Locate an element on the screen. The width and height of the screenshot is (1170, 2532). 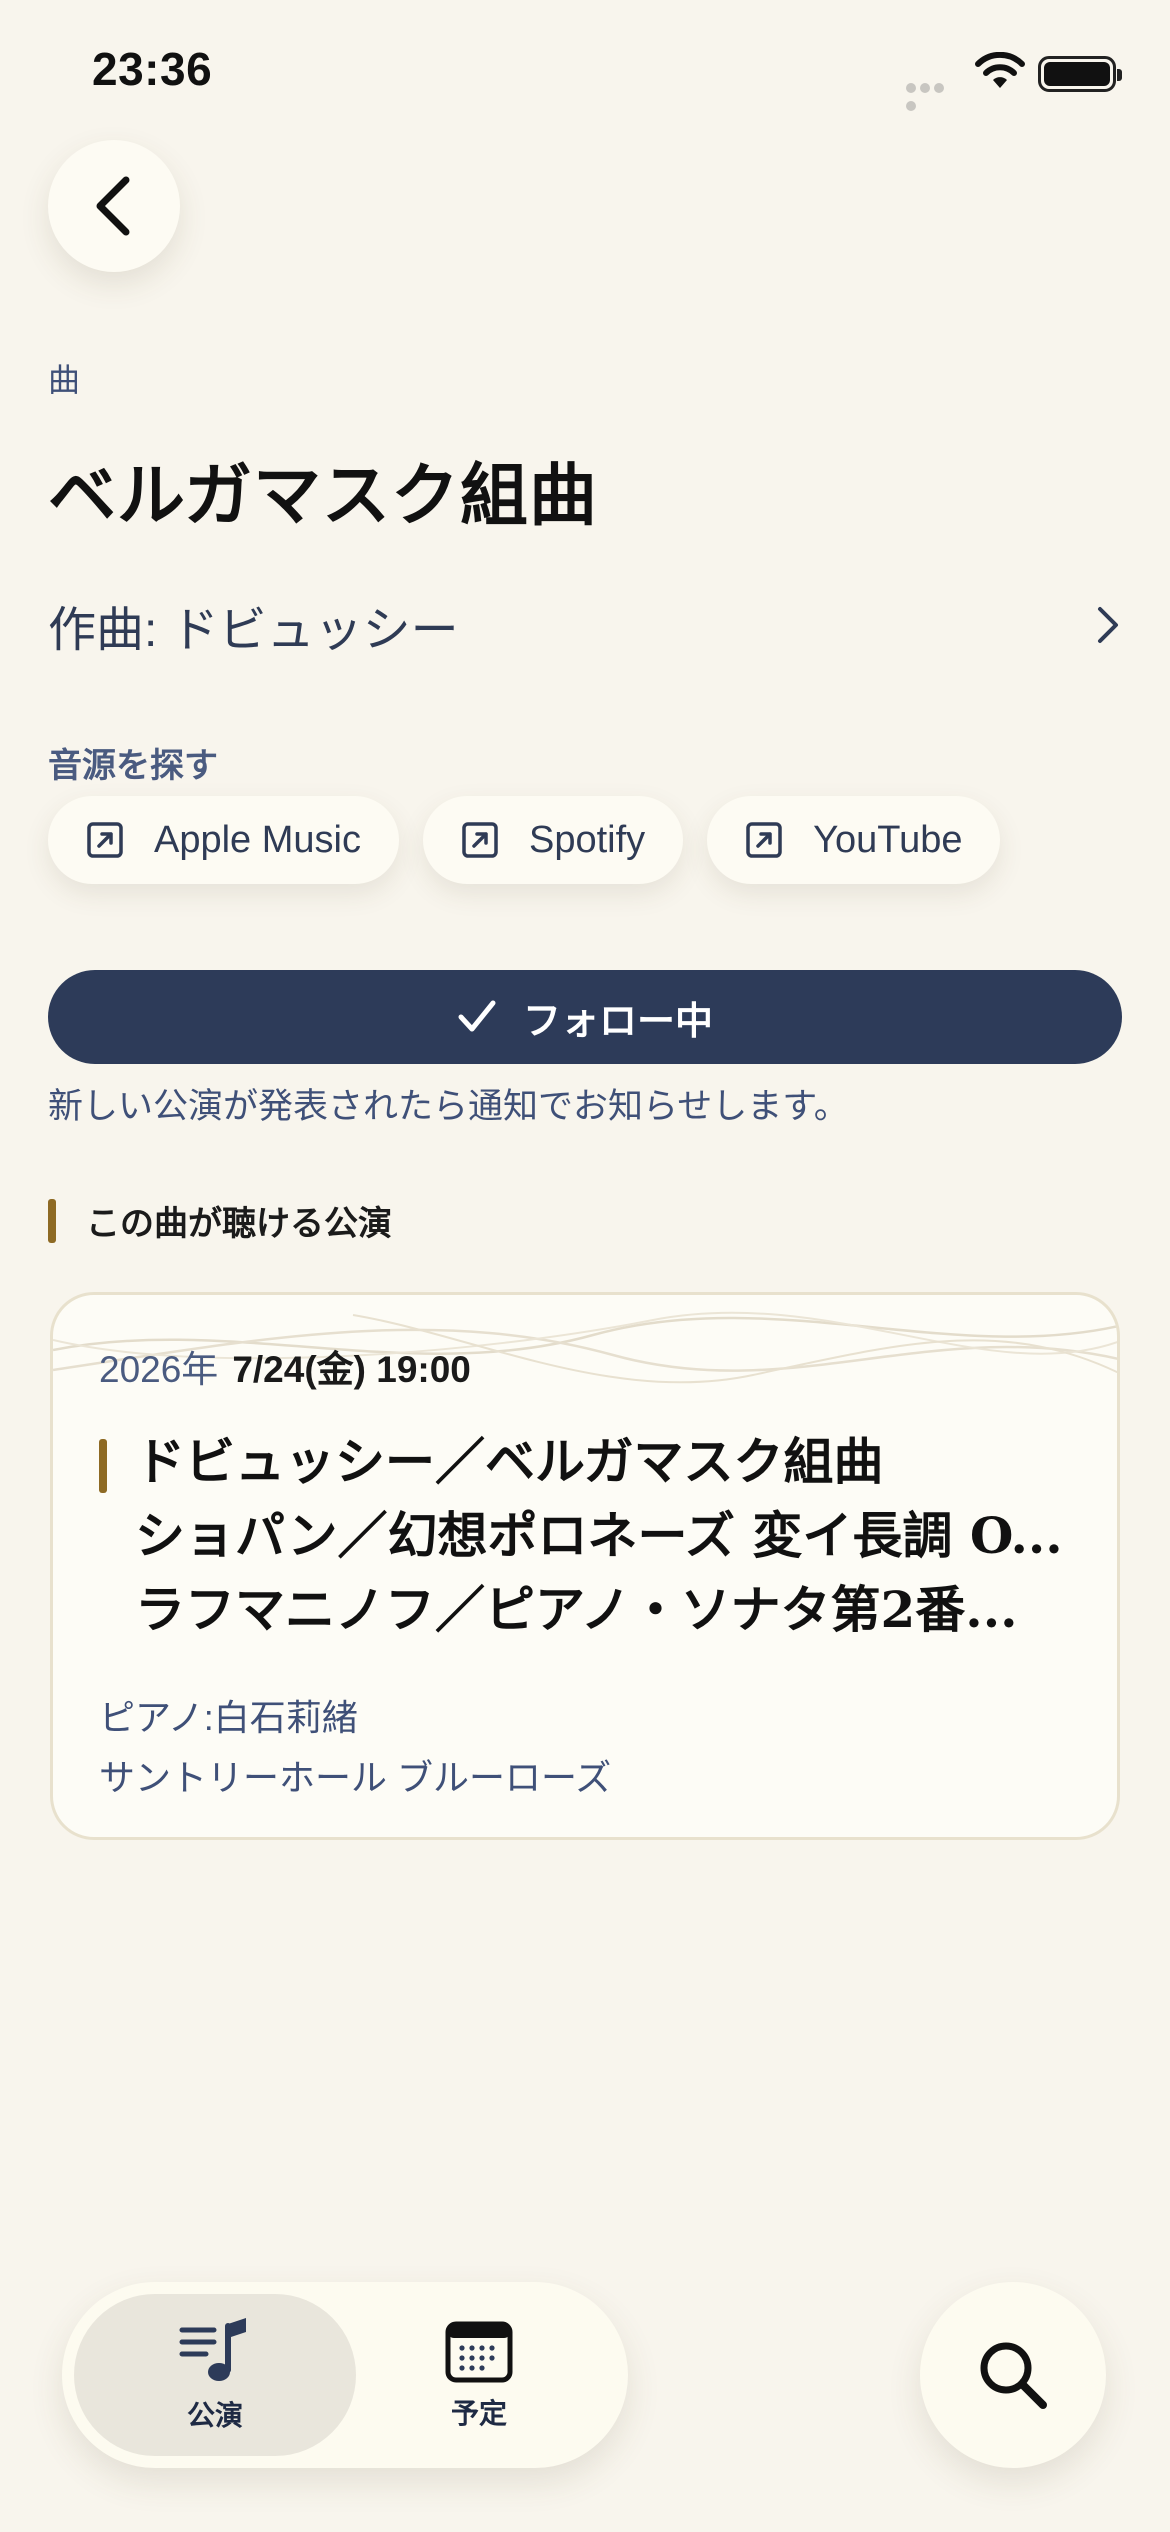
checkmark-icon is located at coordinates (477, 1016).